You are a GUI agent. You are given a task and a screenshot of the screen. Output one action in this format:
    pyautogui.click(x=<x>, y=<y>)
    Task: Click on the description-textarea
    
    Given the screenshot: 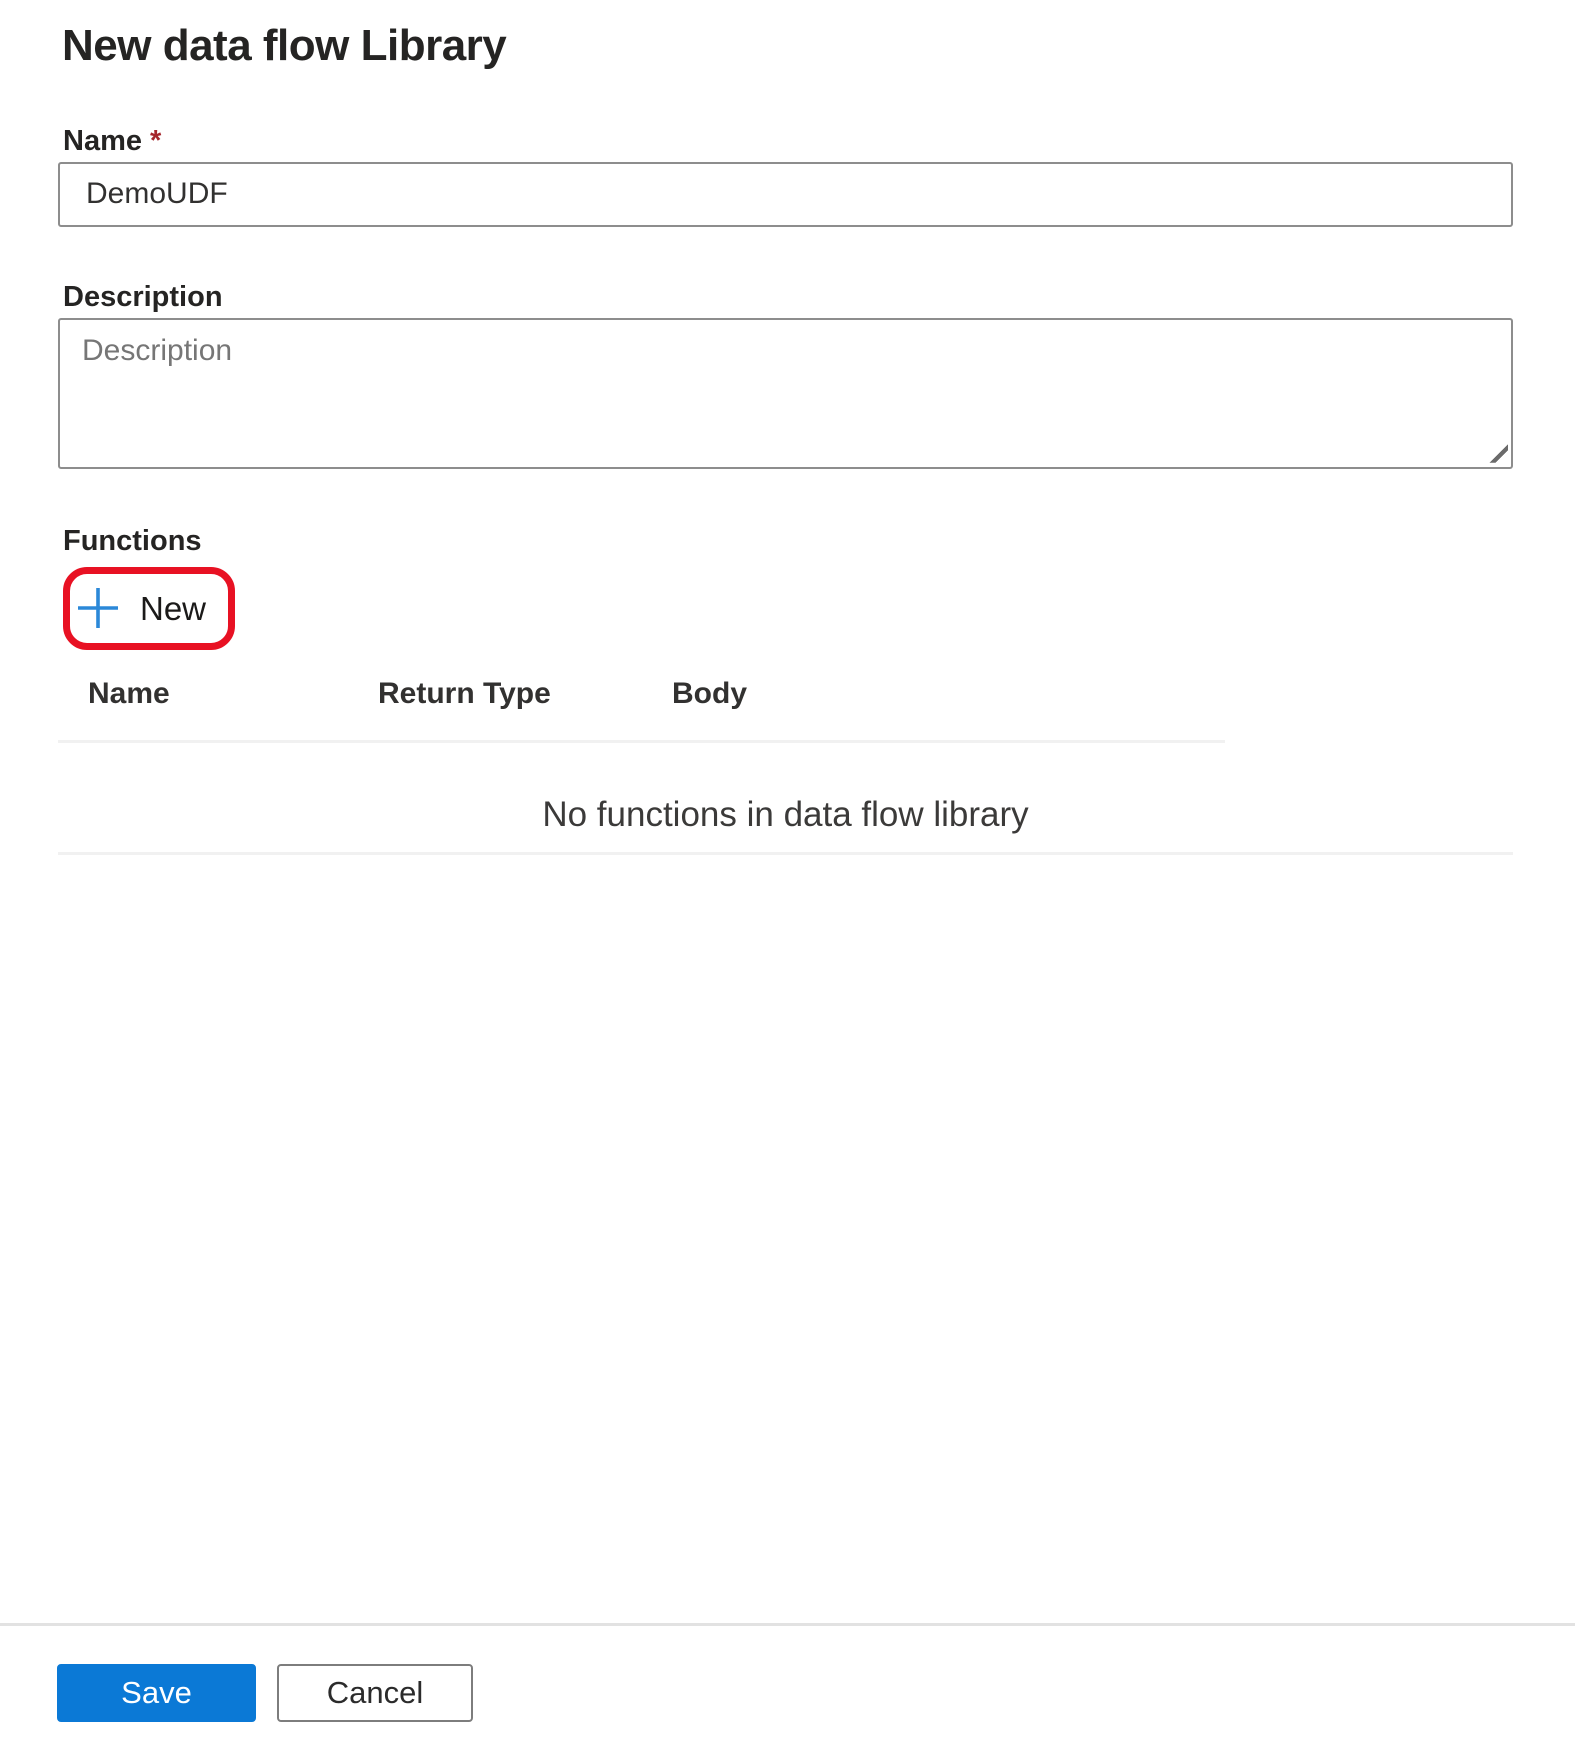 What is the action you would take?
    pyautogui.click(x=785, y=393)
    